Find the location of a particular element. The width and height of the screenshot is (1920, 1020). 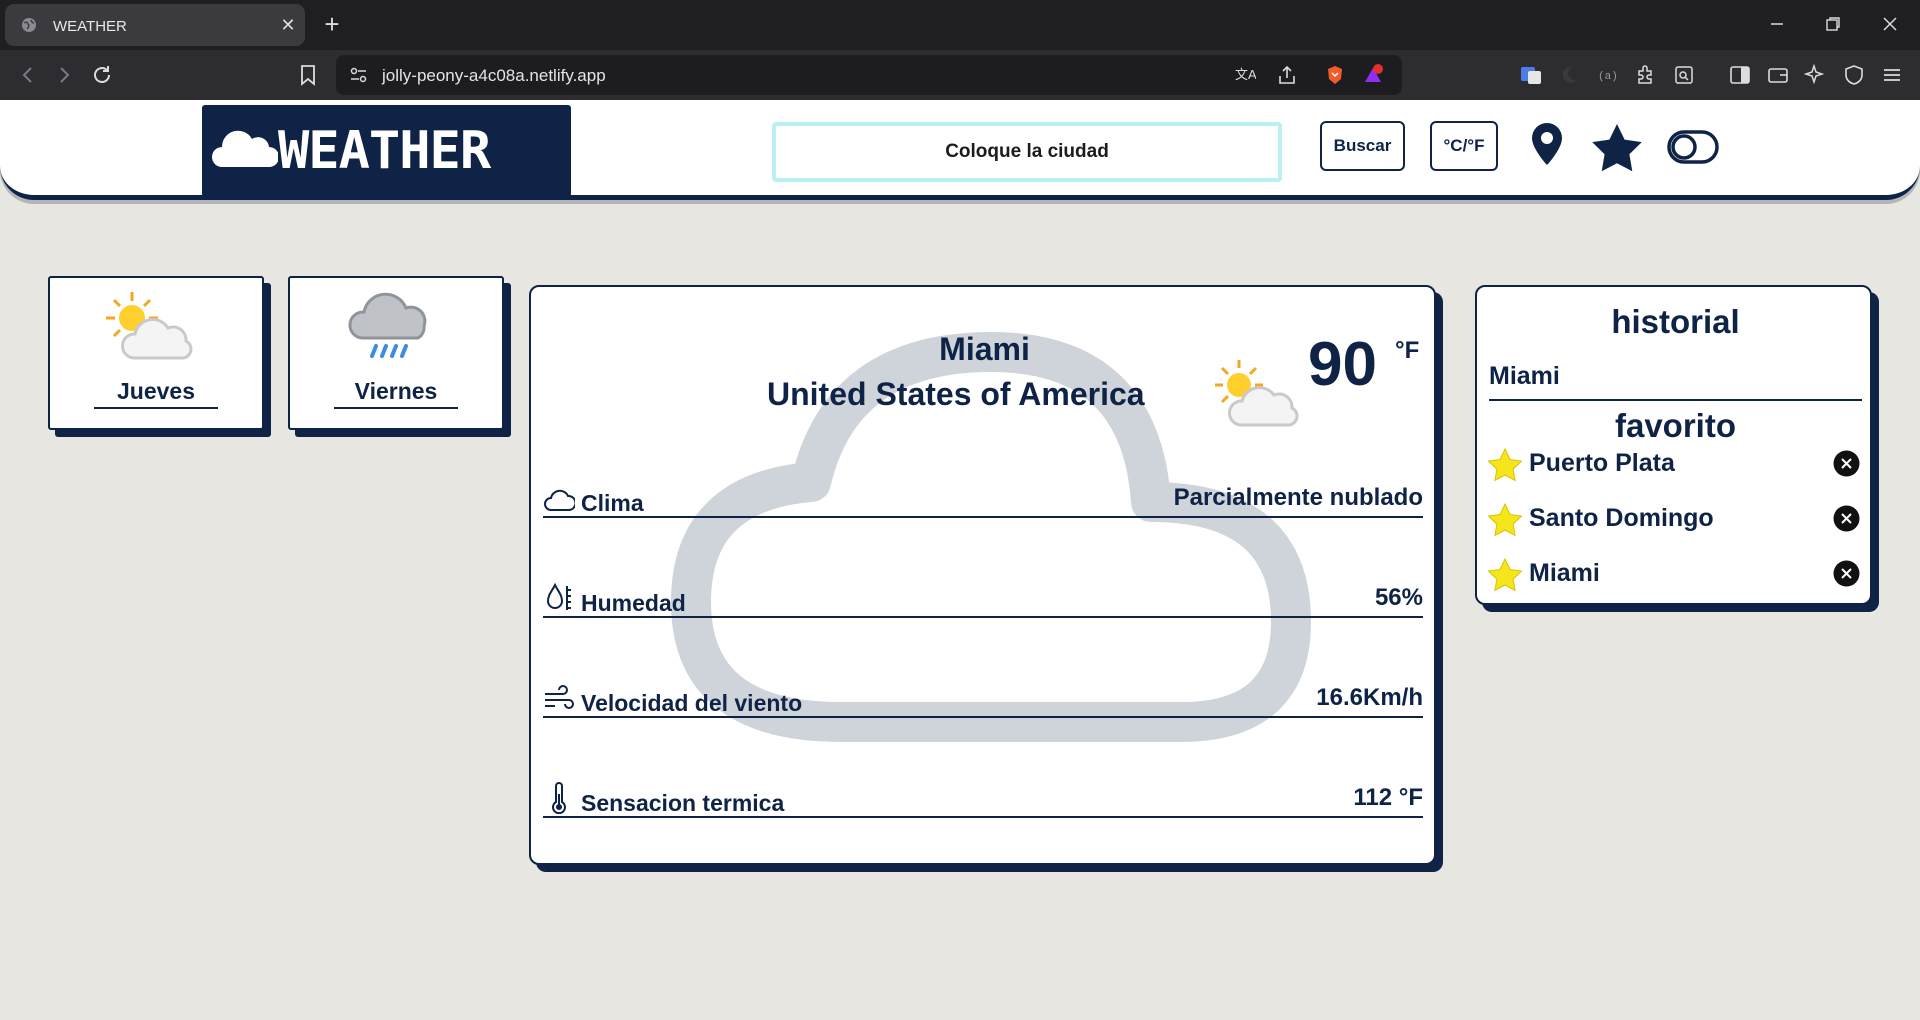

reader-mode-icon is located at coordinates (1684, 75).